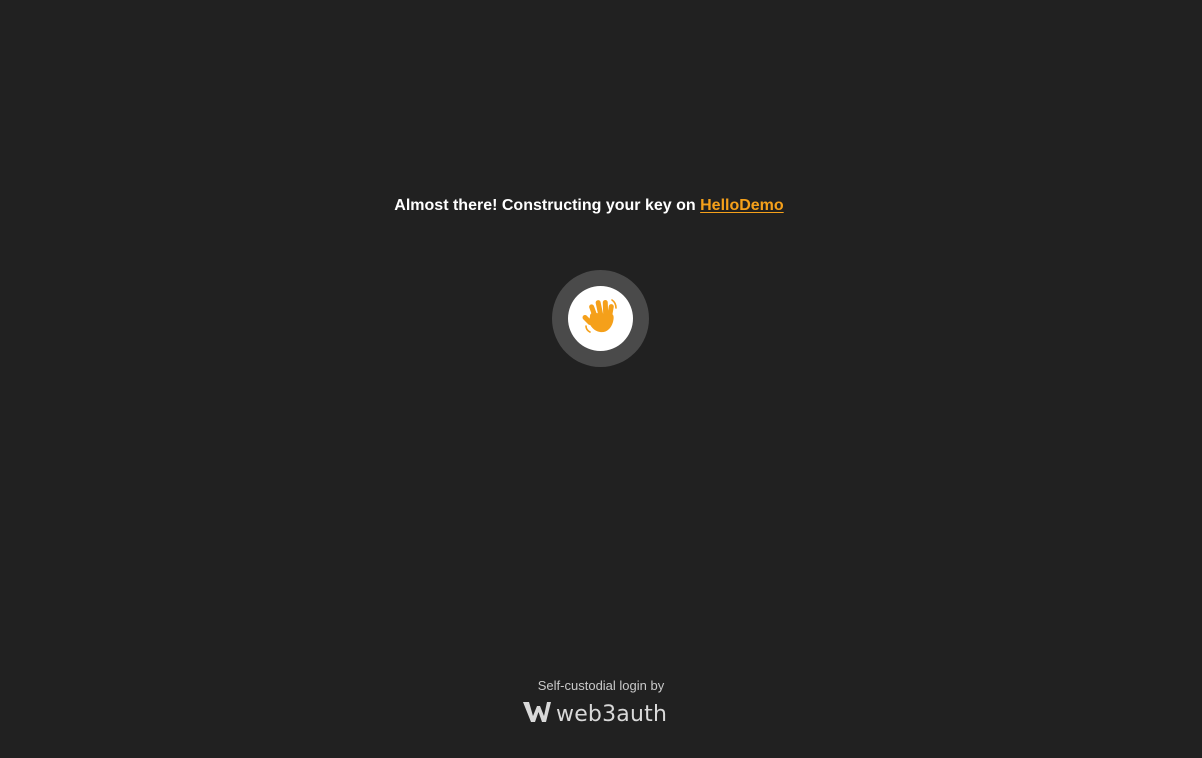  Describe the element at coordinates (612, 714) in the screenshot. I see `brand-name: web3auth` at that location.